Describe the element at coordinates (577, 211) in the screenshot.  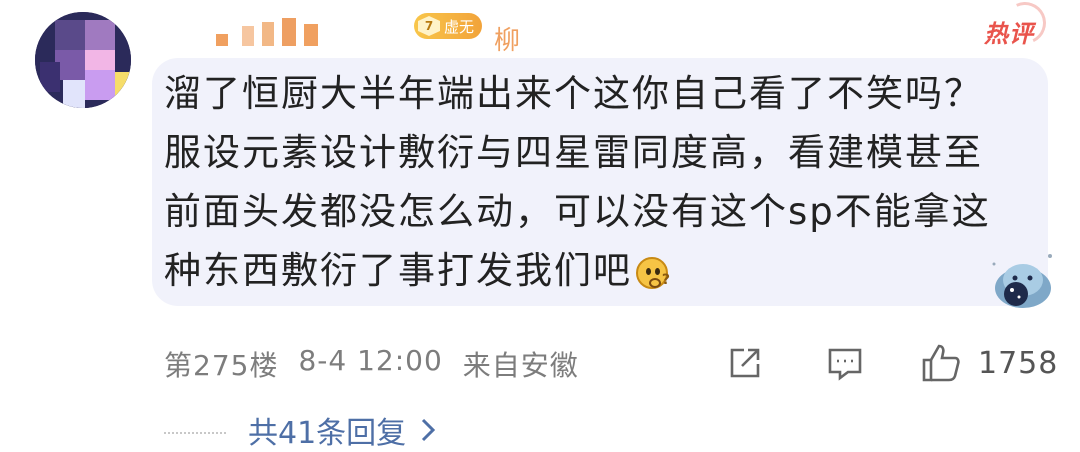
I see `comment-line: 前面头发都没怎么动，可以没有这个sp不能拿这` at that location.